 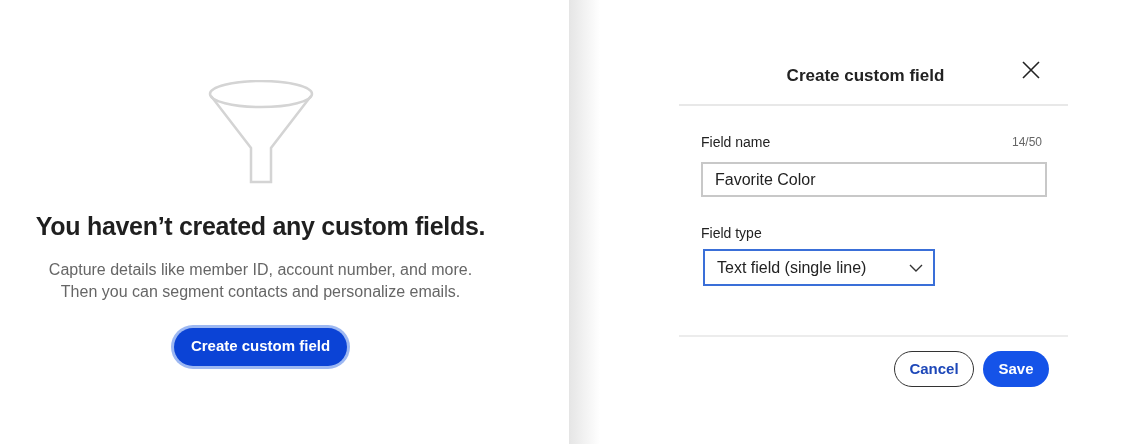 I want to click on field-name-input: Favorite Color, so click(x=874, y=179).